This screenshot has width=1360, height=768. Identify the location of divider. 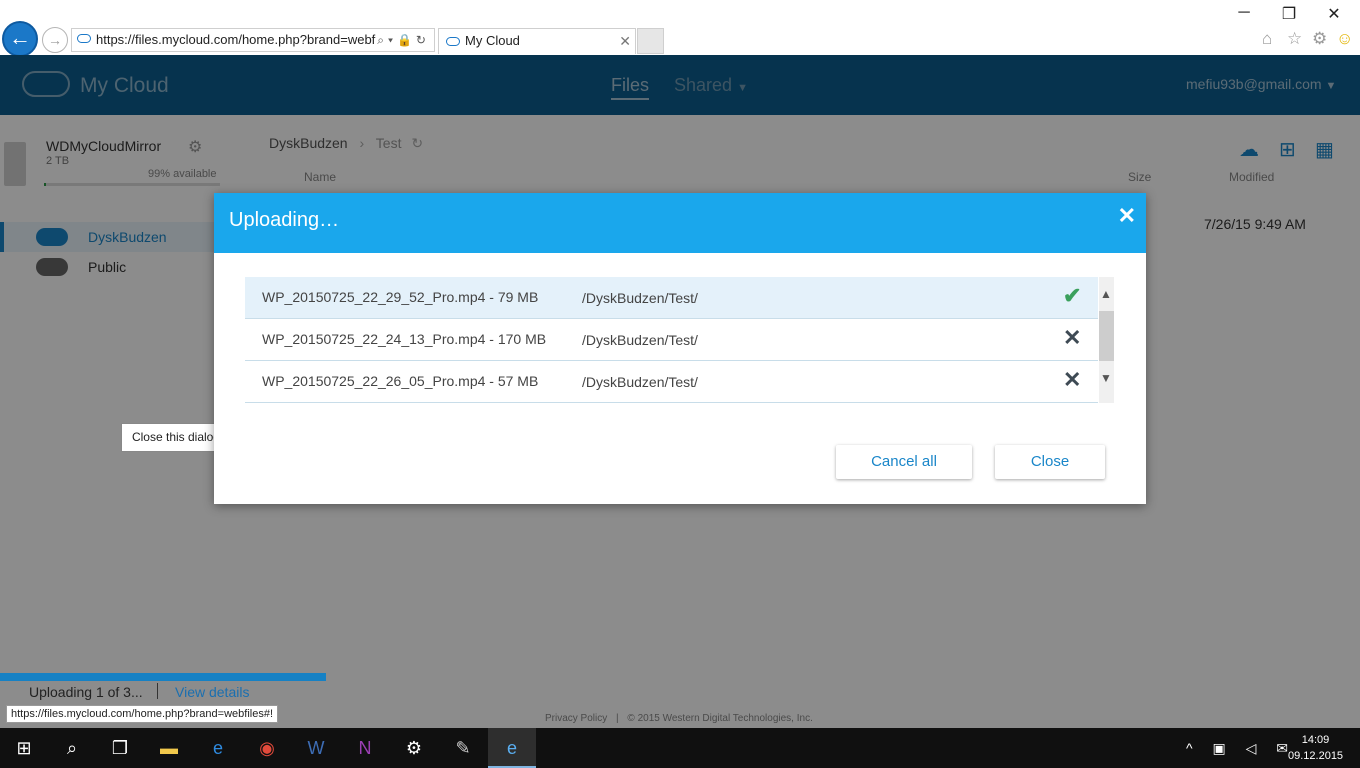
(157, 691).